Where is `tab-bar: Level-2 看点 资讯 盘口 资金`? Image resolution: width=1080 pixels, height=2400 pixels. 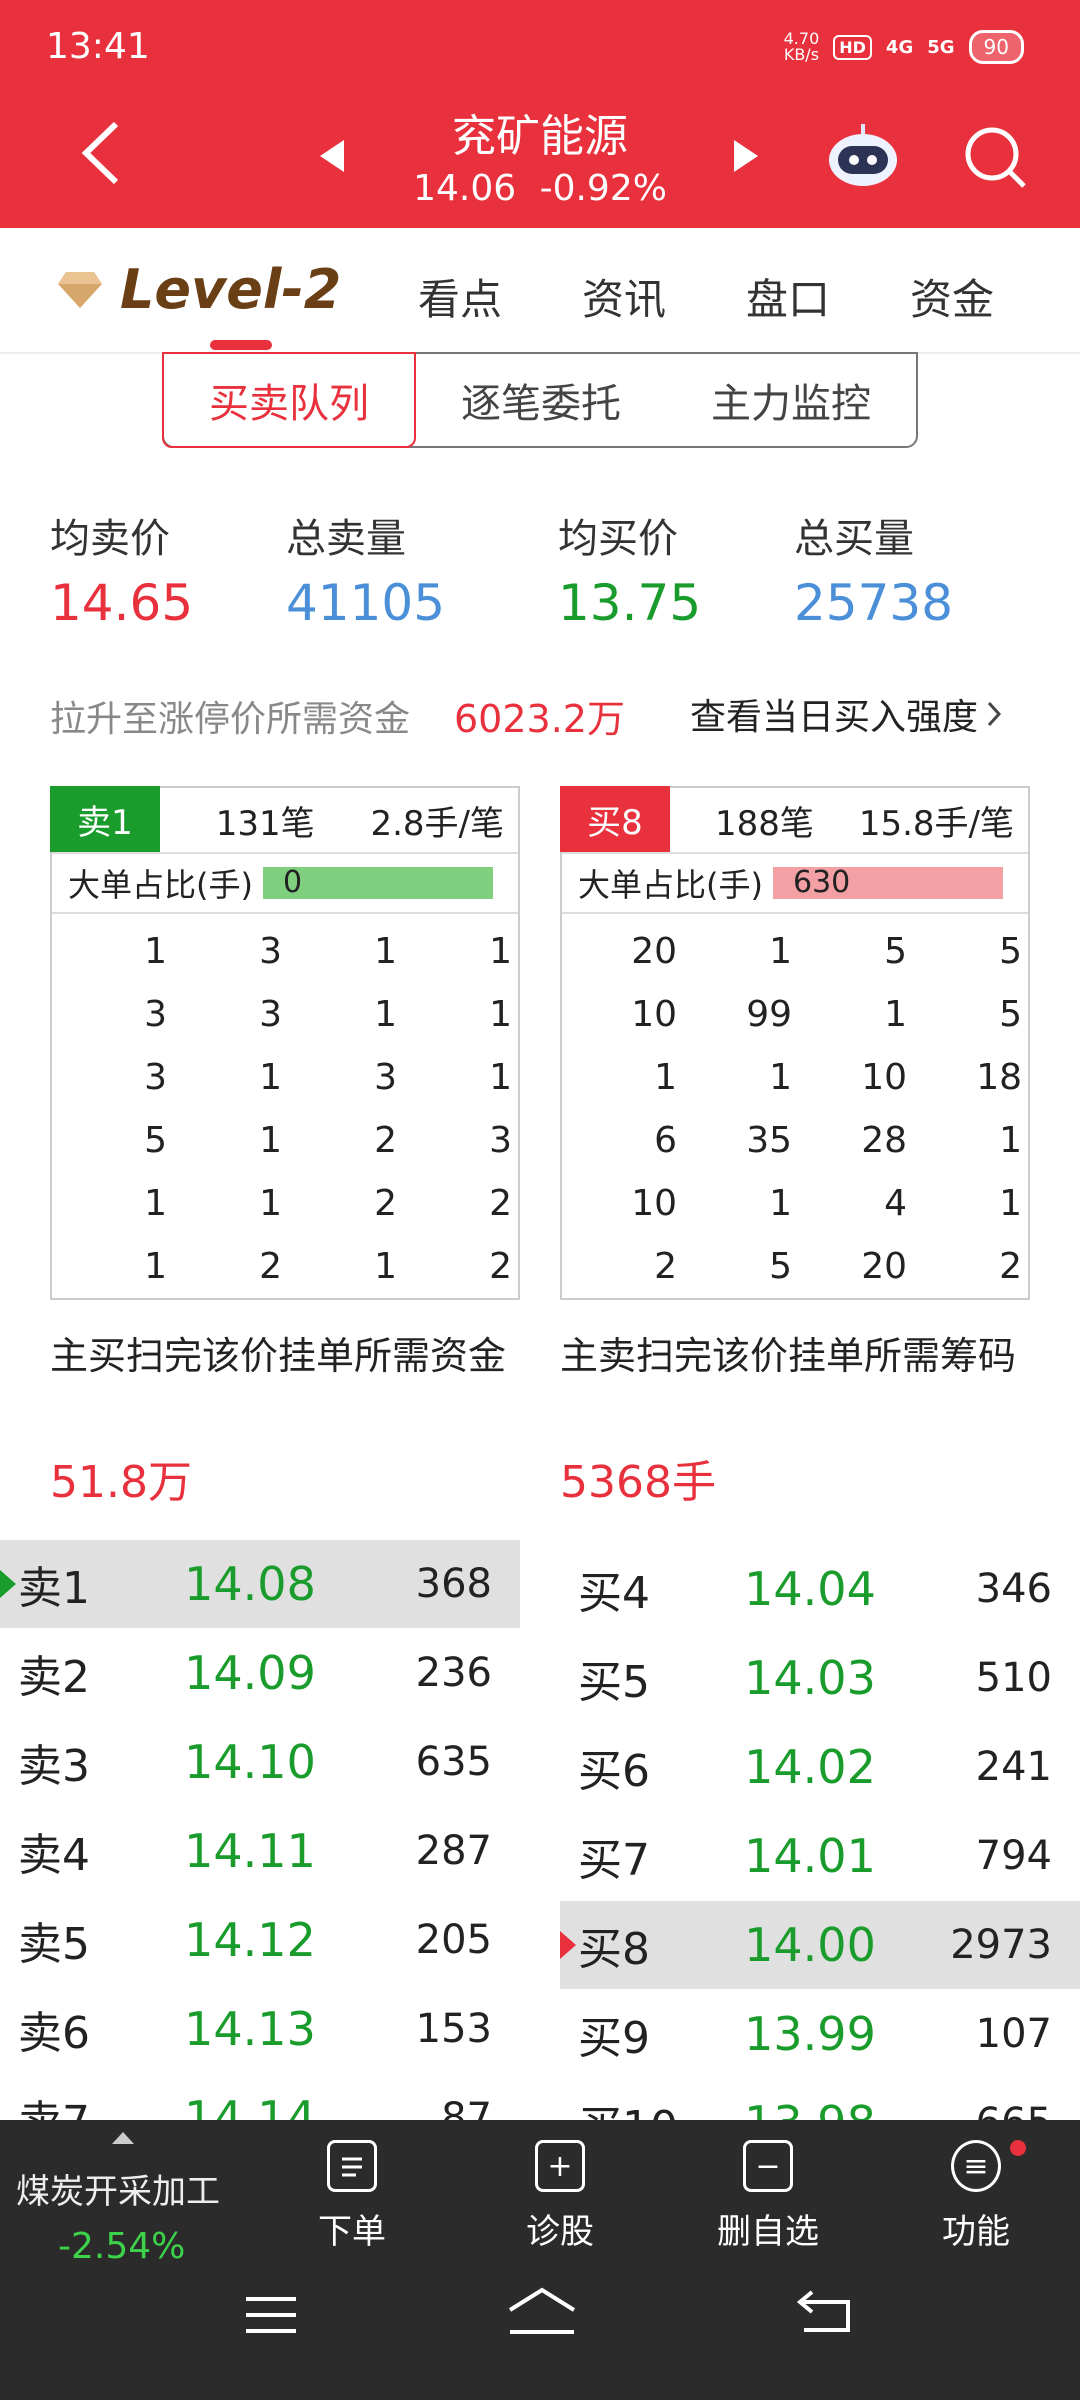
tab-bar: Level-2 看点 资讯 盘口 资金 is located at coordinates (540, 291).